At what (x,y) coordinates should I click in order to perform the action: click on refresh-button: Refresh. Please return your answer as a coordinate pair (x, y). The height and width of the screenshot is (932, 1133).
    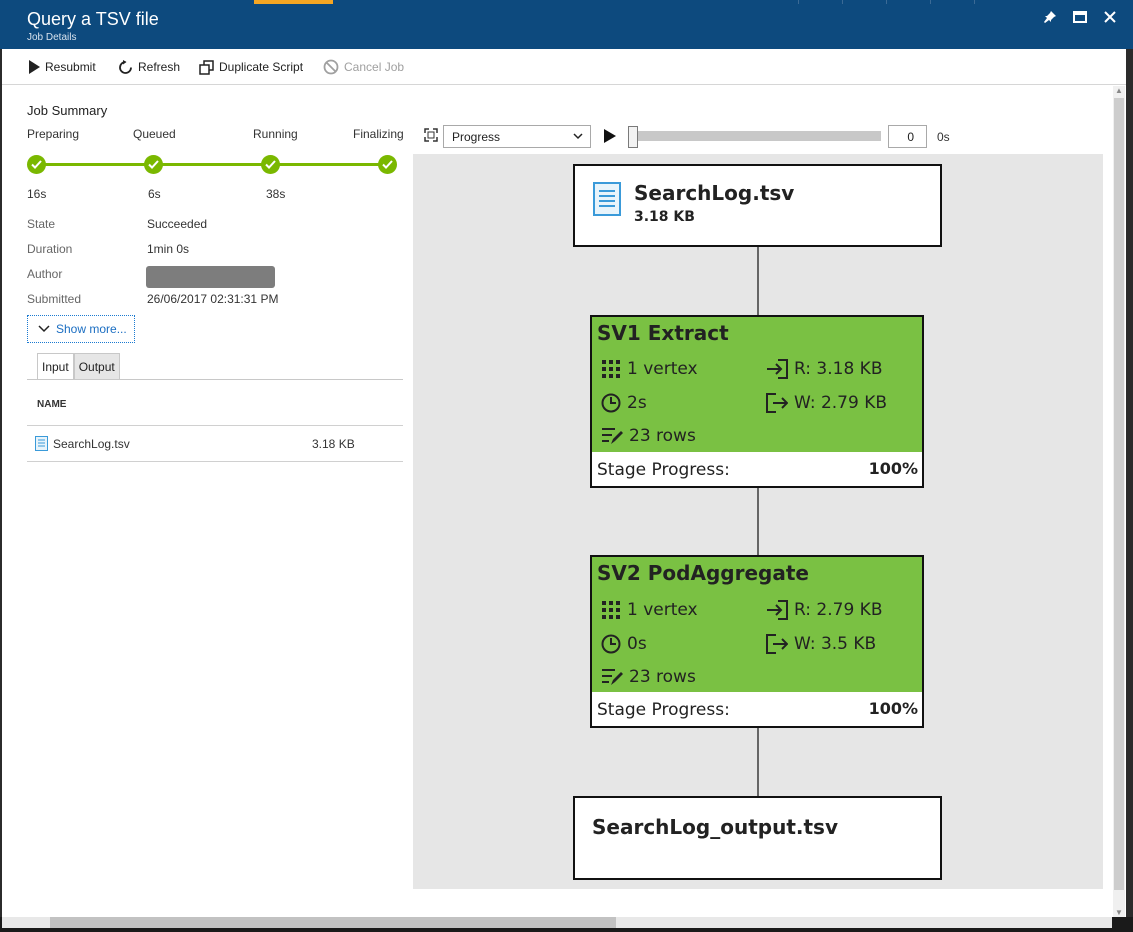
    Looking at the image, I should click on (149, 67).